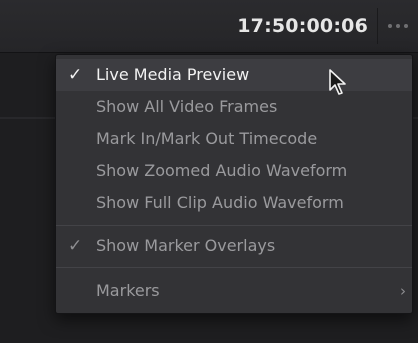  I want to click on chevron-right-icon: ›, so click(403, 291).